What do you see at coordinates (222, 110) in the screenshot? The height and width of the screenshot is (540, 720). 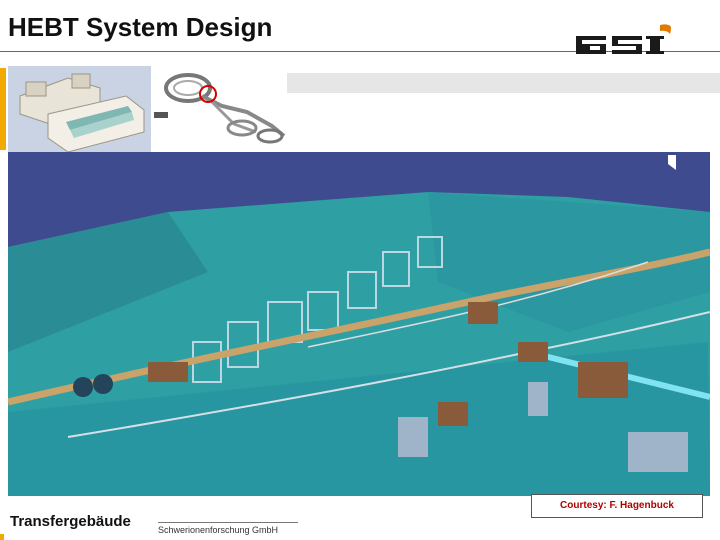 I see `accelerator-overview-icon` at bounding box center [222, 110].